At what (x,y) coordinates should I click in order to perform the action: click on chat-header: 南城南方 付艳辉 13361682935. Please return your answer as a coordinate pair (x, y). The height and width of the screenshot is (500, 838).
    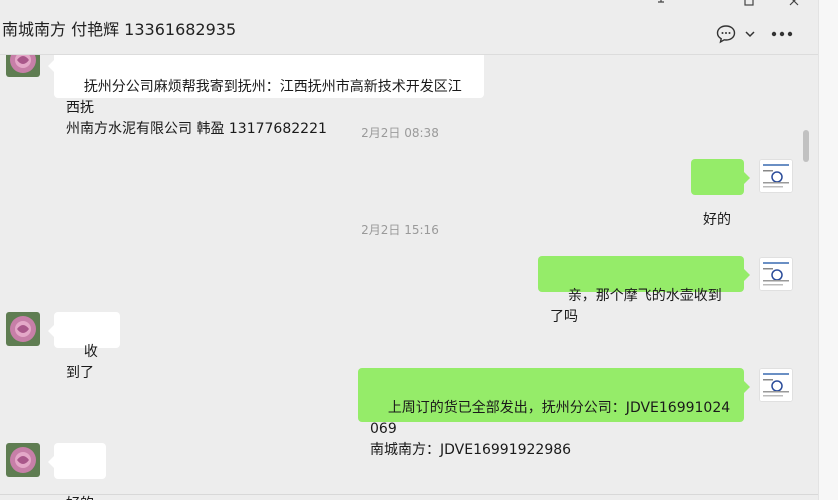
    Looking at the image, I should click on (419, 27).